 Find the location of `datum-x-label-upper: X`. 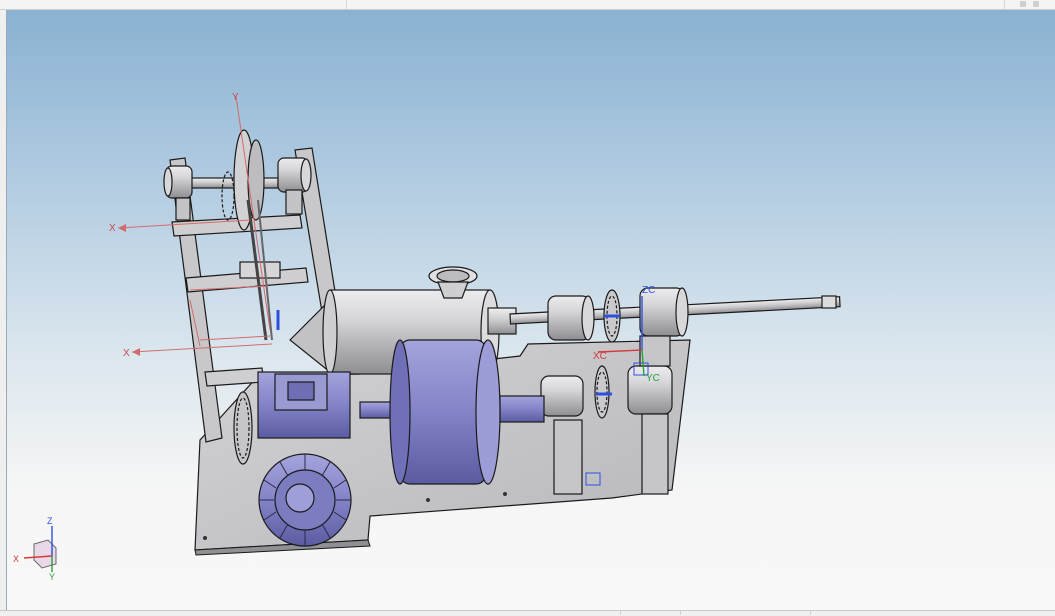

datum-x-label-upper: X is located at coordinates (112, 228).